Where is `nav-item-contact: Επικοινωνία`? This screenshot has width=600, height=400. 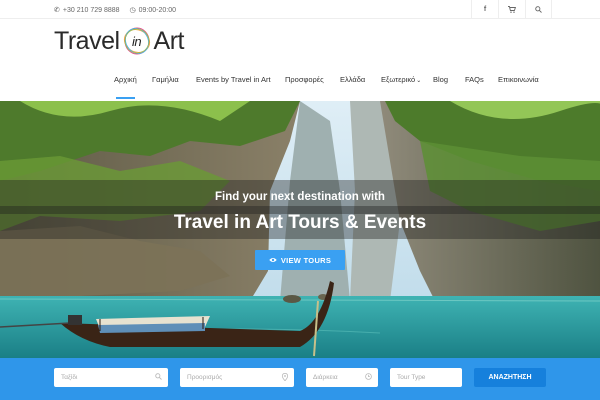
nav-item-contact: Επικοινωνία is located at coordinates (518, 79).